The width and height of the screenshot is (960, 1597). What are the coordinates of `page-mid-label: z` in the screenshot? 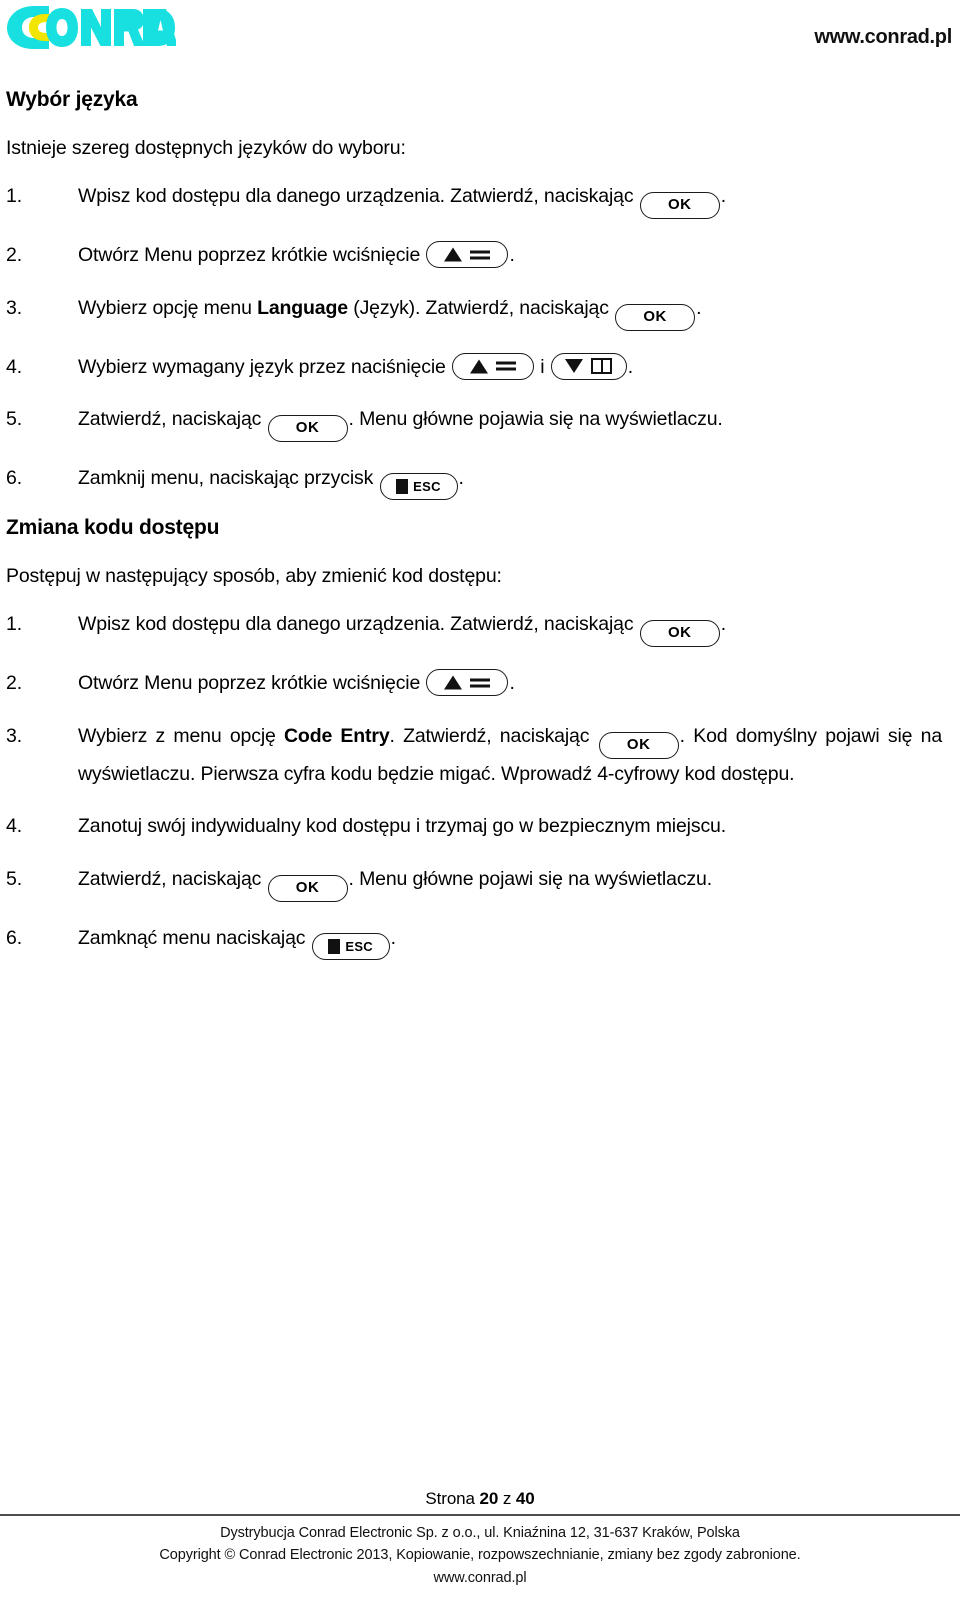 It's located at (507, 1499).